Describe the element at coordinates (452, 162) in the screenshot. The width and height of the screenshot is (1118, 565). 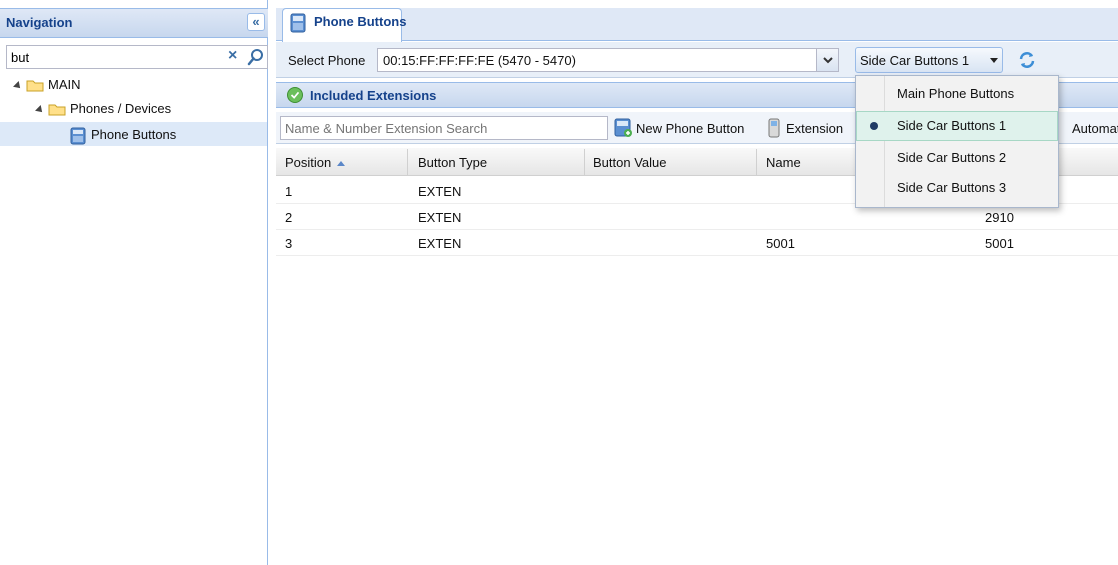
I see `column-header-button-type: Button Type` at that location.